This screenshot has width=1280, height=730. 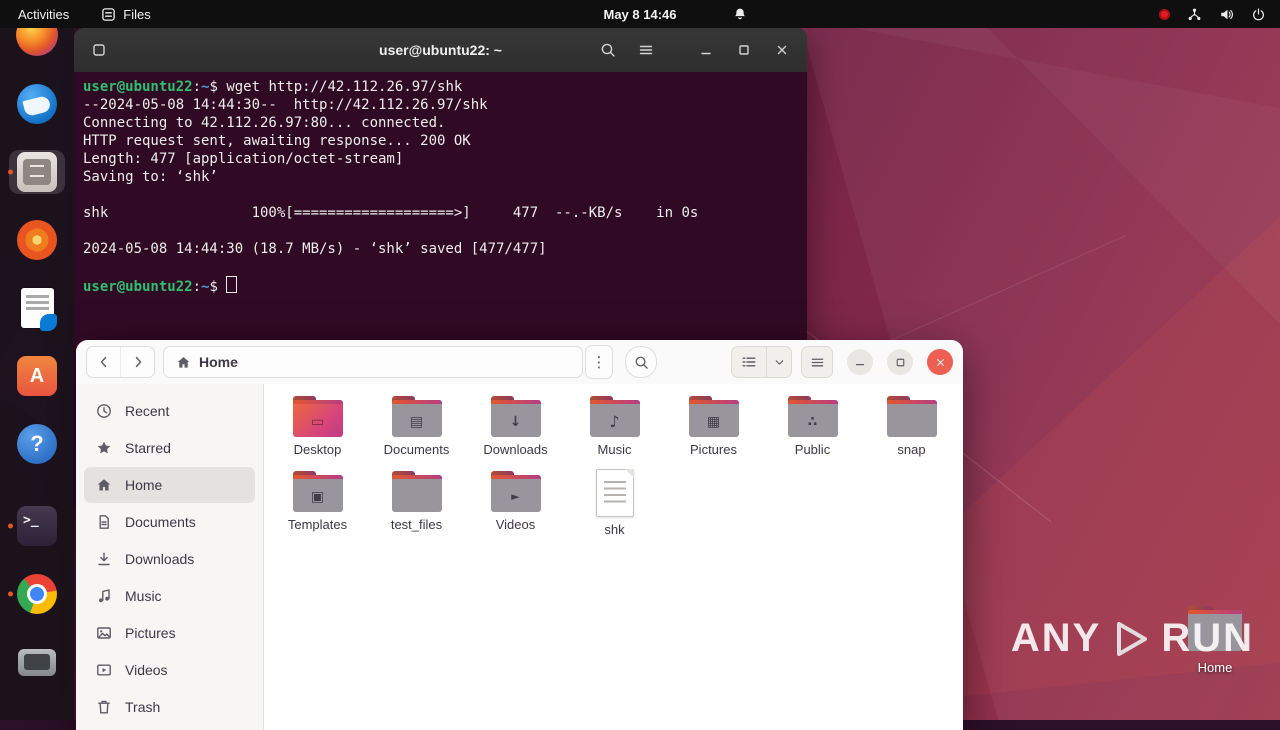 I want to click on files-close-button, so click(x=940, y=362).